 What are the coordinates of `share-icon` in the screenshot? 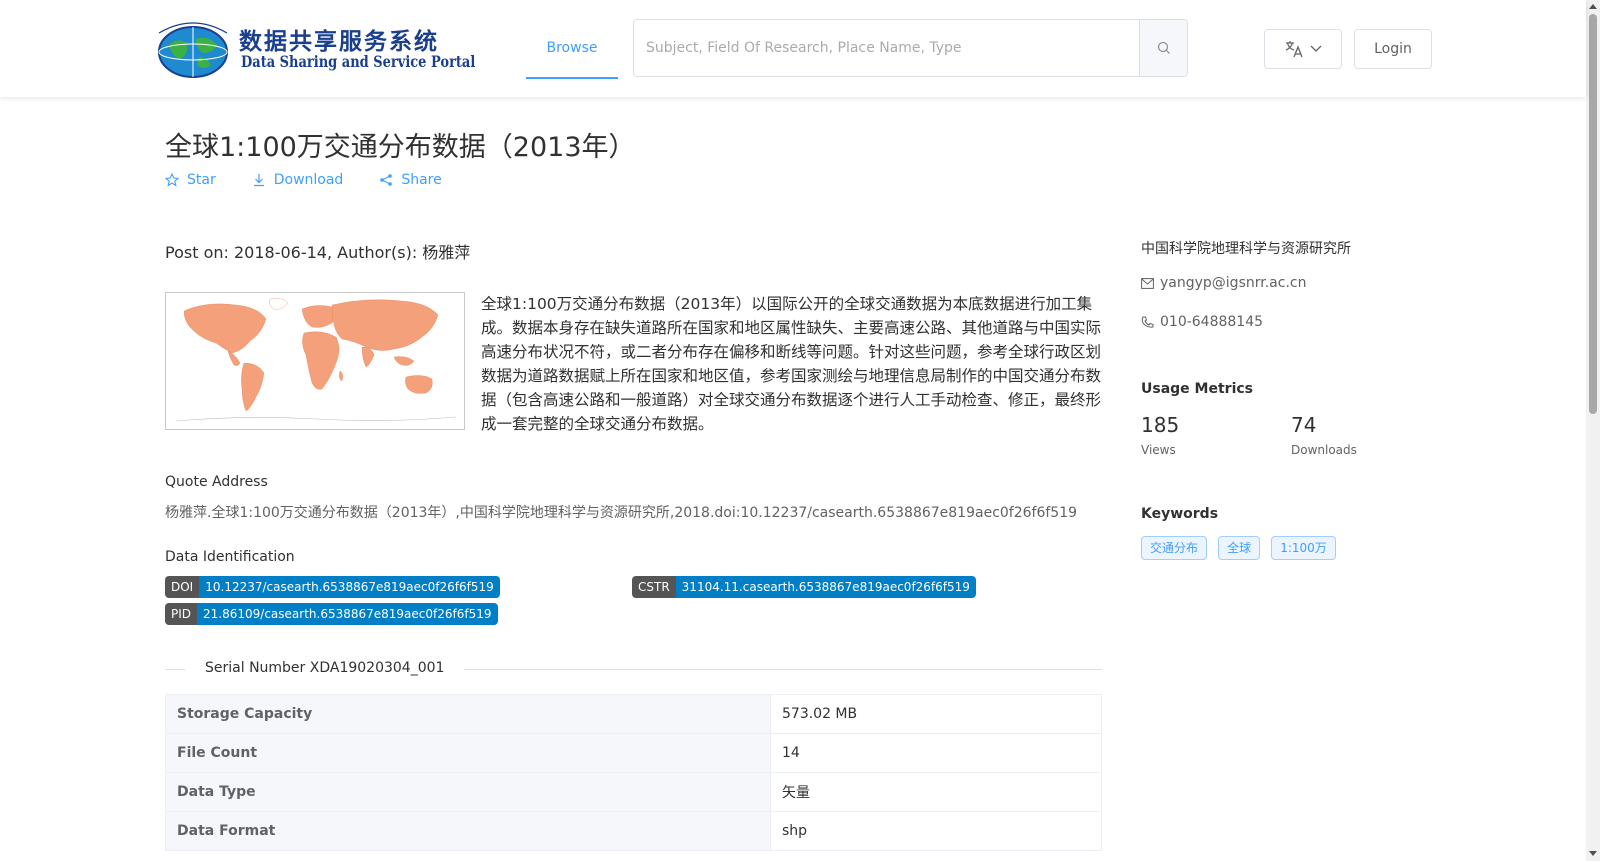 It's located at (386, 180).